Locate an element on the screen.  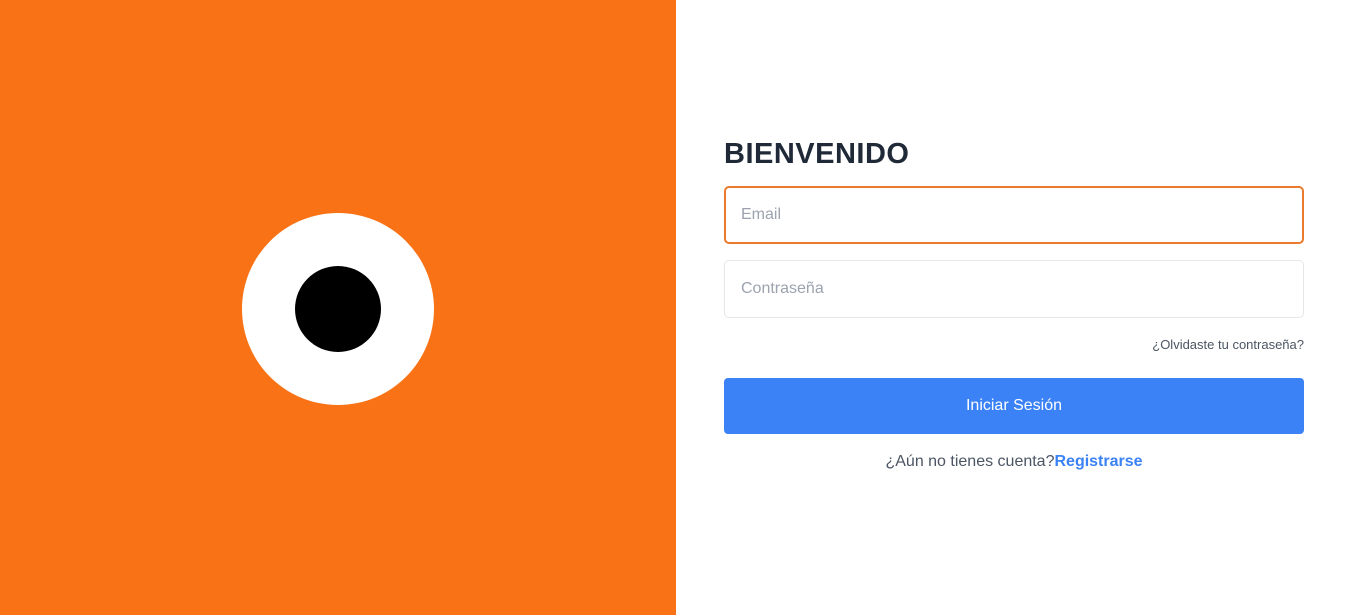
signup-row: ¿Aún no tienes cuenta?Registrarse is located at coordinates (1014, 462).